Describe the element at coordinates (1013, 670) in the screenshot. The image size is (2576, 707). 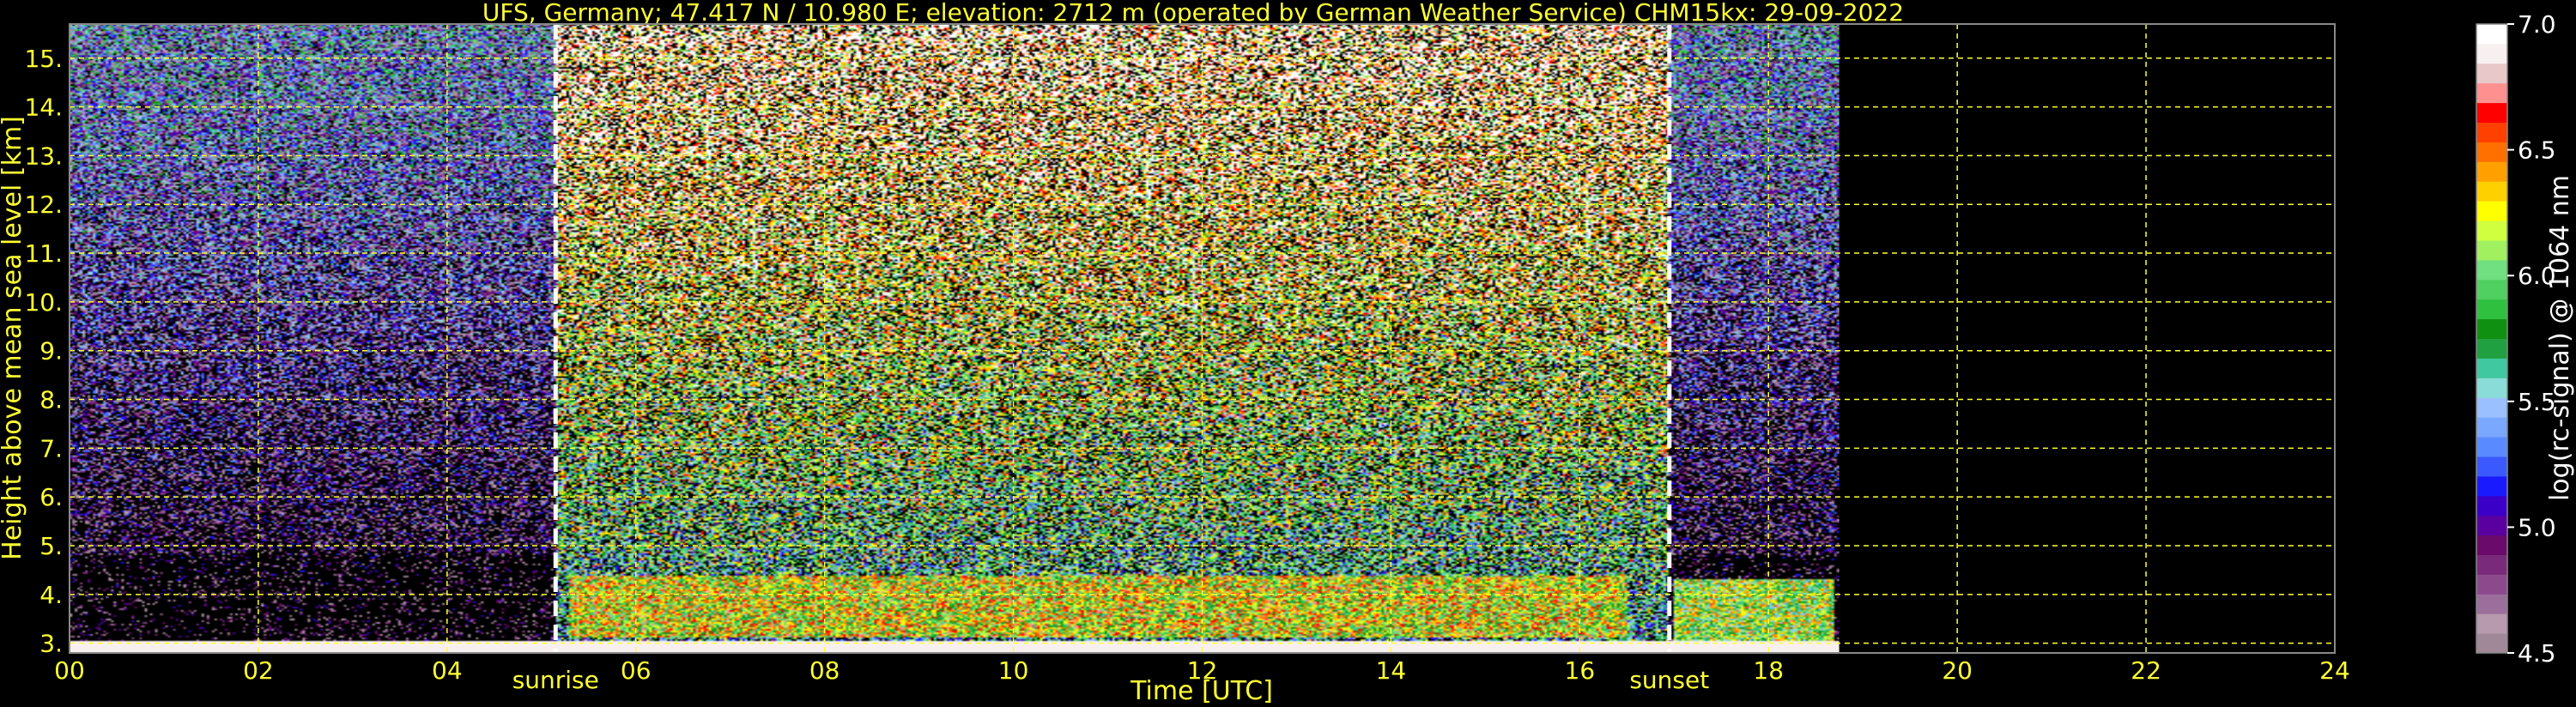
I see `x-tick-label: 10` at that location.